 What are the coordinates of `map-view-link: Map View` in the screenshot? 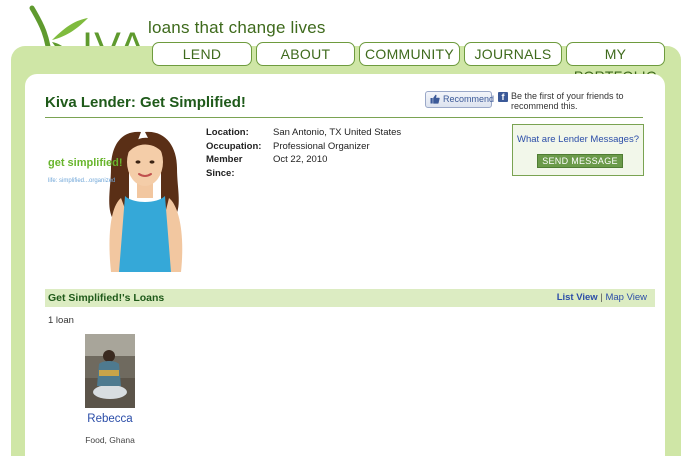 It's located at (626, 297).